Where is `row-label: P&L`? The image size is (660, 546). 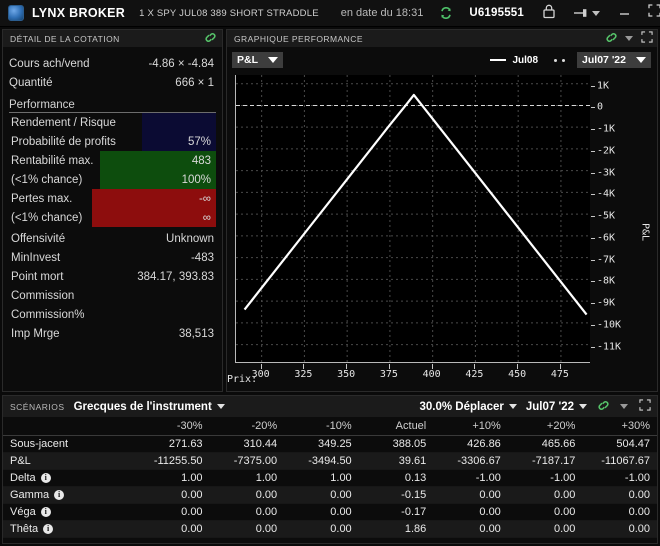 row-label: P&L is located at coordinates (69, 461).